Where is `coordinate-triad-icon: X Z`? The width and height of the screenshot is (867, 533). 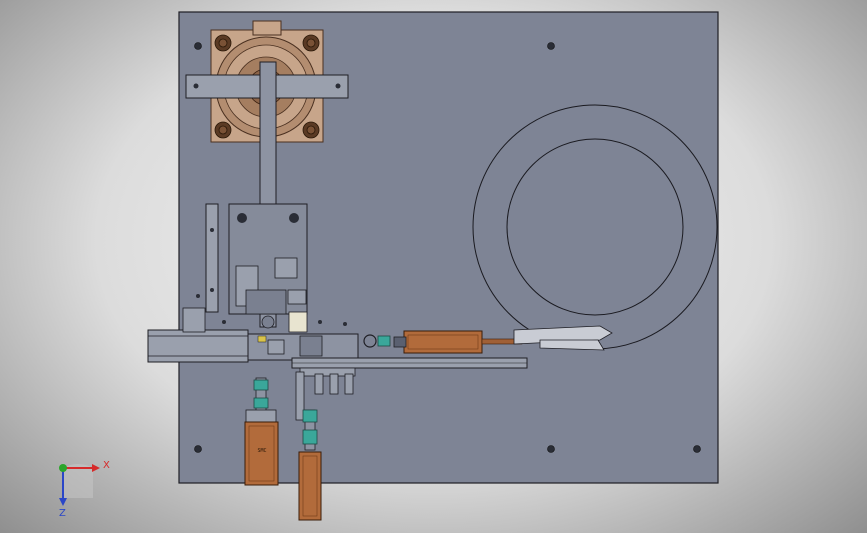
coordinate-triad-icon: X Z is located at coordinates (84, 489).